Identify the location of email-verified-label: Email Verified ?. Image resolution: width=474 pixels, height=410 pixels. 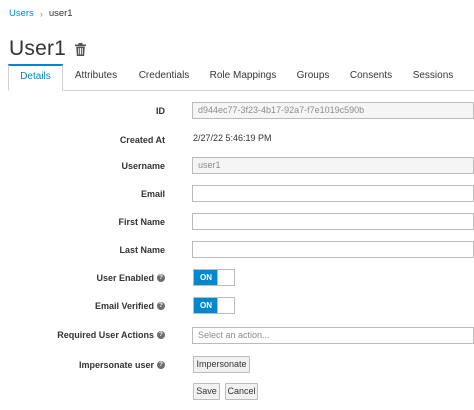
(130, 306).